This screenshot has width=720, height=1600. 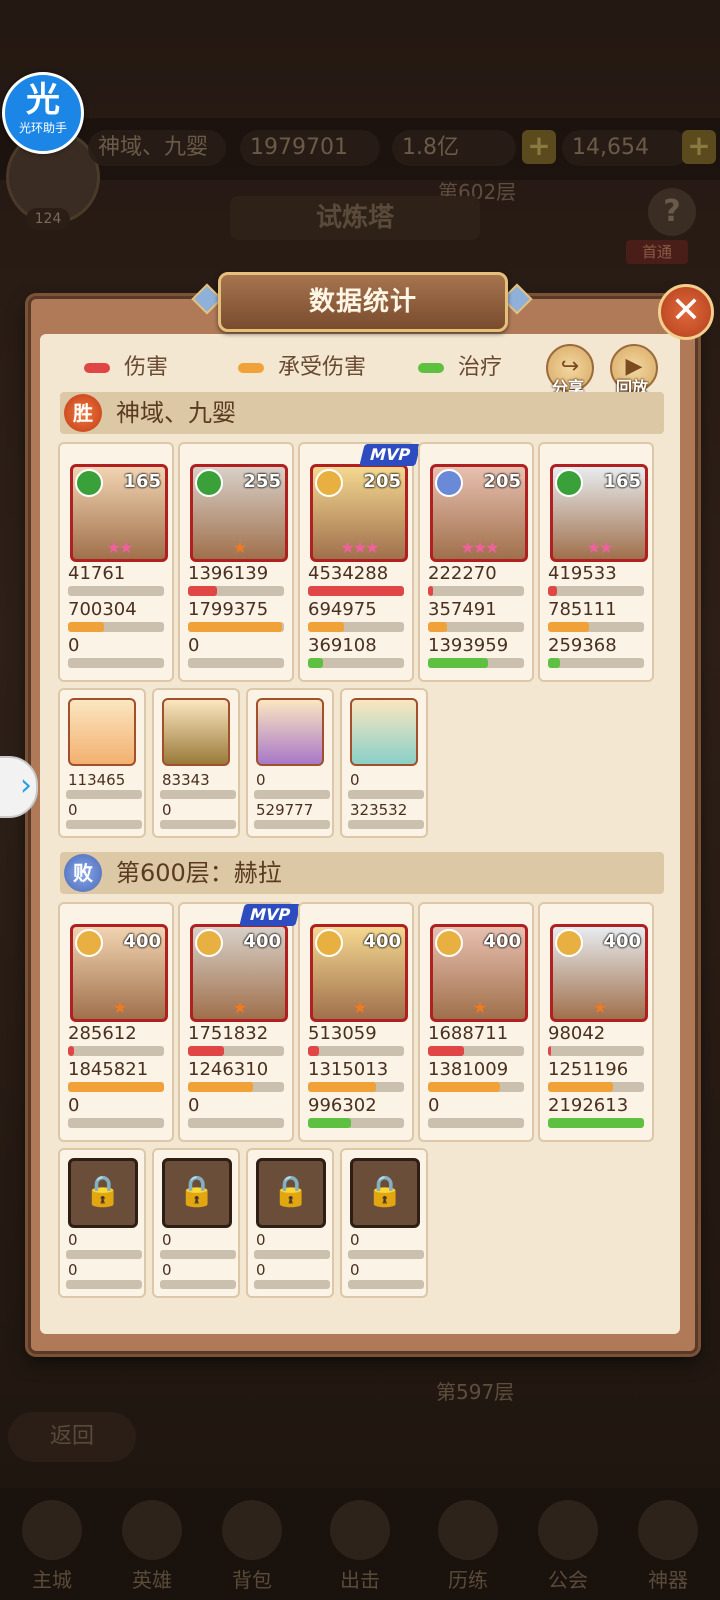 I want to click on close-button: ✕, so click(x=686, y=312).